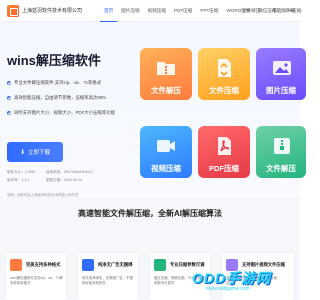 The width and height of the screenshot is (320, 300). Describe the element at coordinates (52, 10) in the screenshot. I see `company-name: 上海蓝羽软件技术有限公司` at that location.